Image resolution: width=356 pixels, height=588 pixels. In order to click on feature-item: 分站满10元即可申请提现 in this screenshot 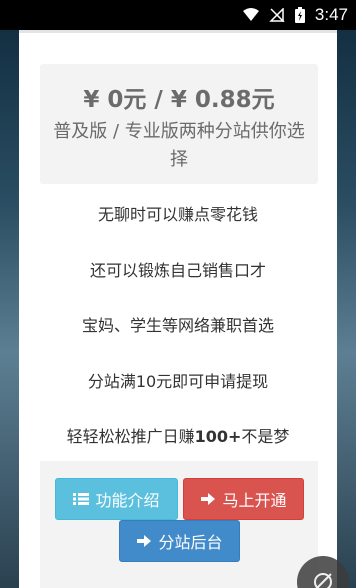, I will do `click(178, 381)`.